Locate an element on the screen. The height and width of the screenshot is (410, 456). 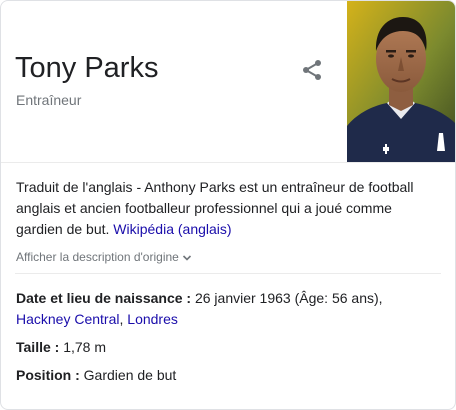
birthplace-link-hackney: Hackney Central is located at coordinates (68, 319).